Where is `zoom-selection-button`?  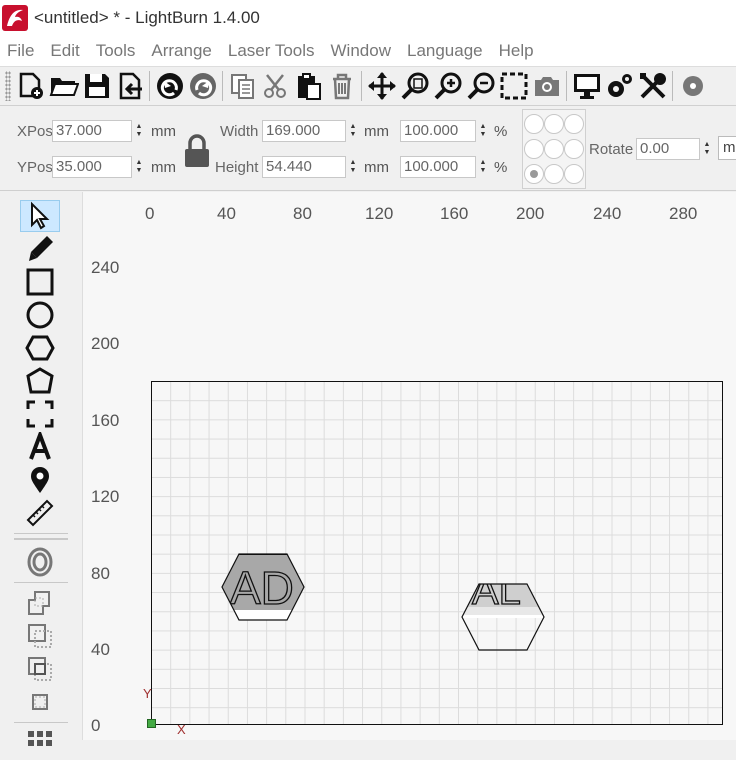
zoom-selection-button is located at coordinates (414, 86).